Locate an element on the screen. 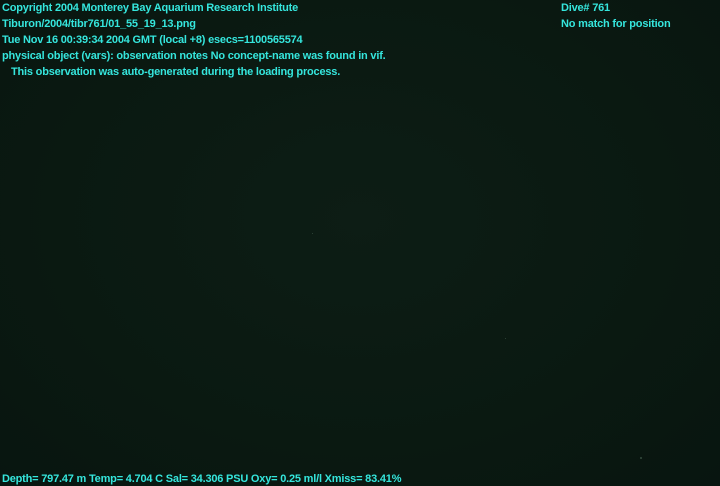  annotation-header-right: Dive# 761 No match for position is located at coordinates (616, 16).